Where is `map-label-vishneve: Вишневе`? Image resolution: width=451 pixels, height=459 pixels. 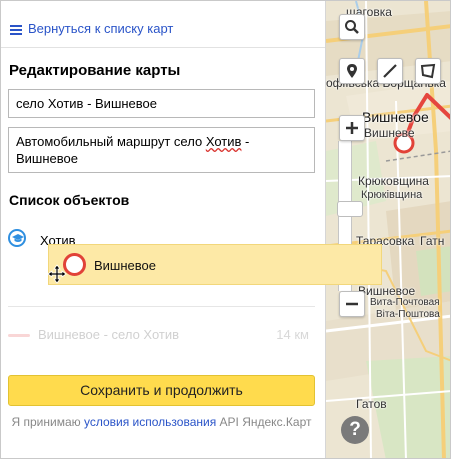
map-label-vishneve: Вишневе is located at coordinates (389, 133).